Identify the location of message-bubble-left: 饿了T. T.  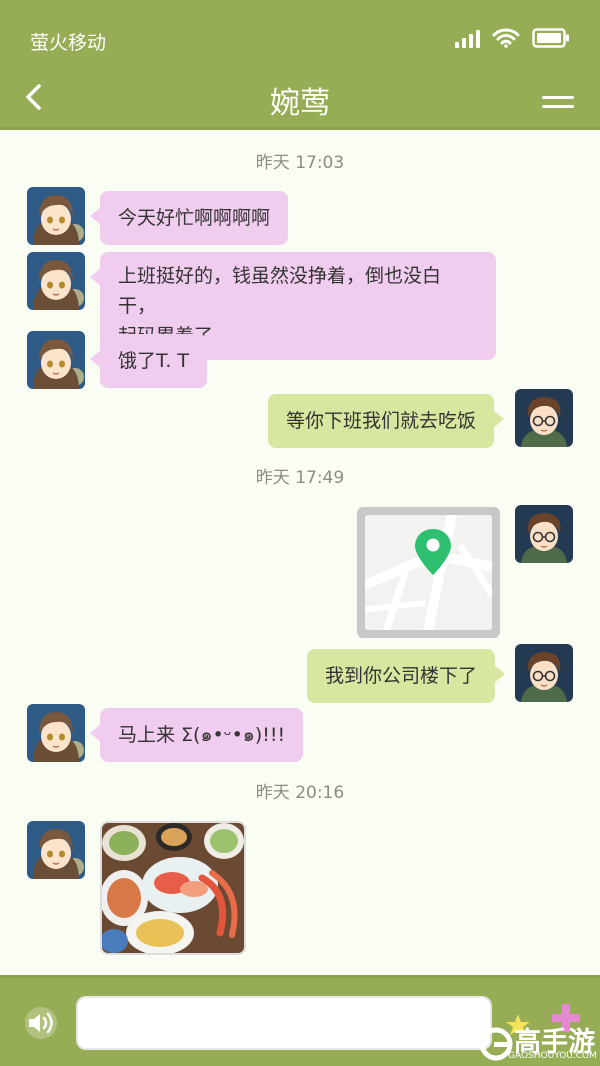
(148, 361).